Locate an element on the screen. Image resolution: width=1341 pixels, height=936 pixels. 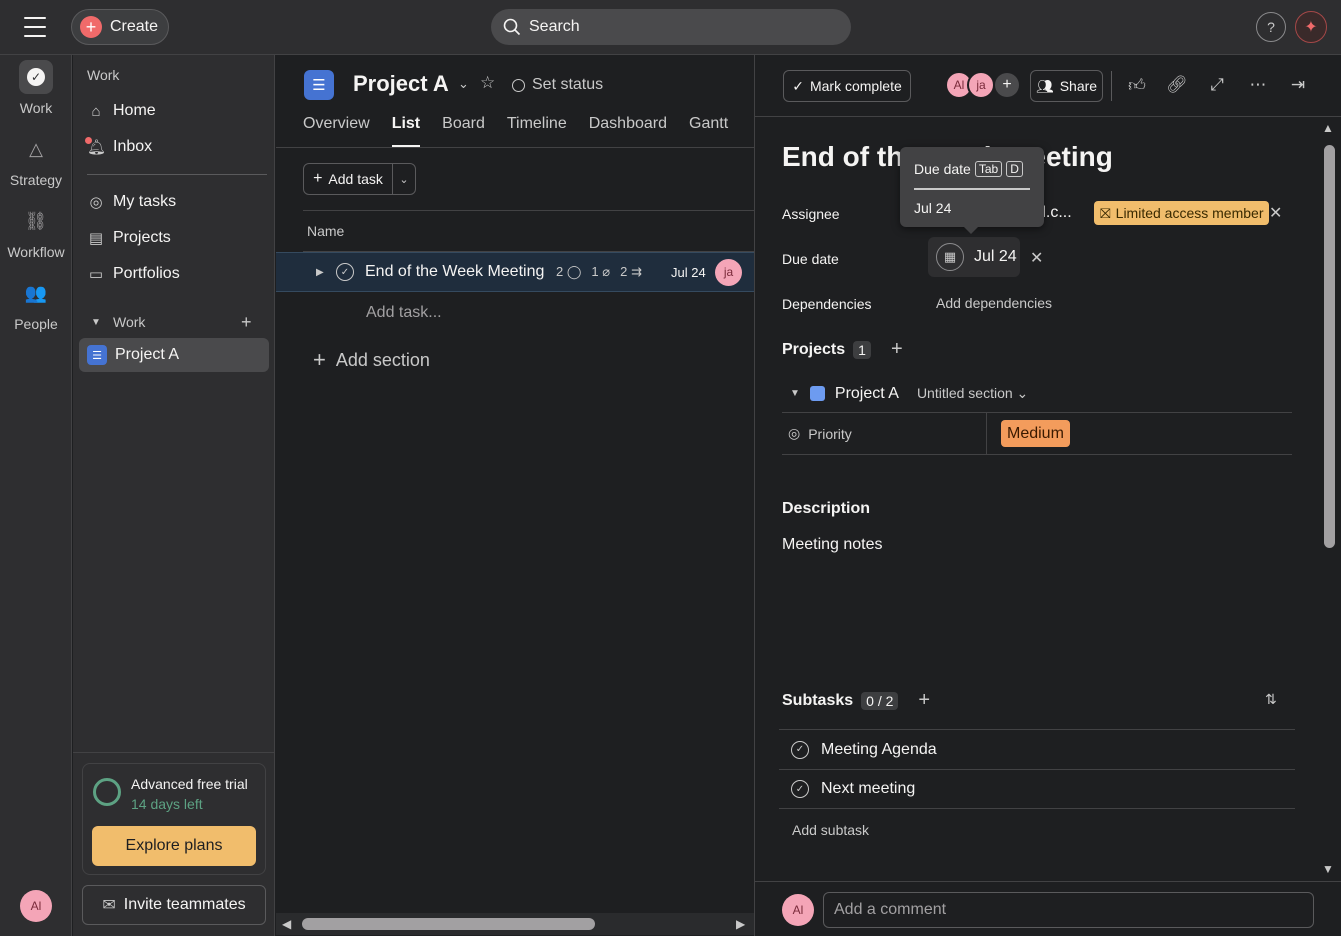
add-task-button: + Add task is located at coordinates (348, 179).